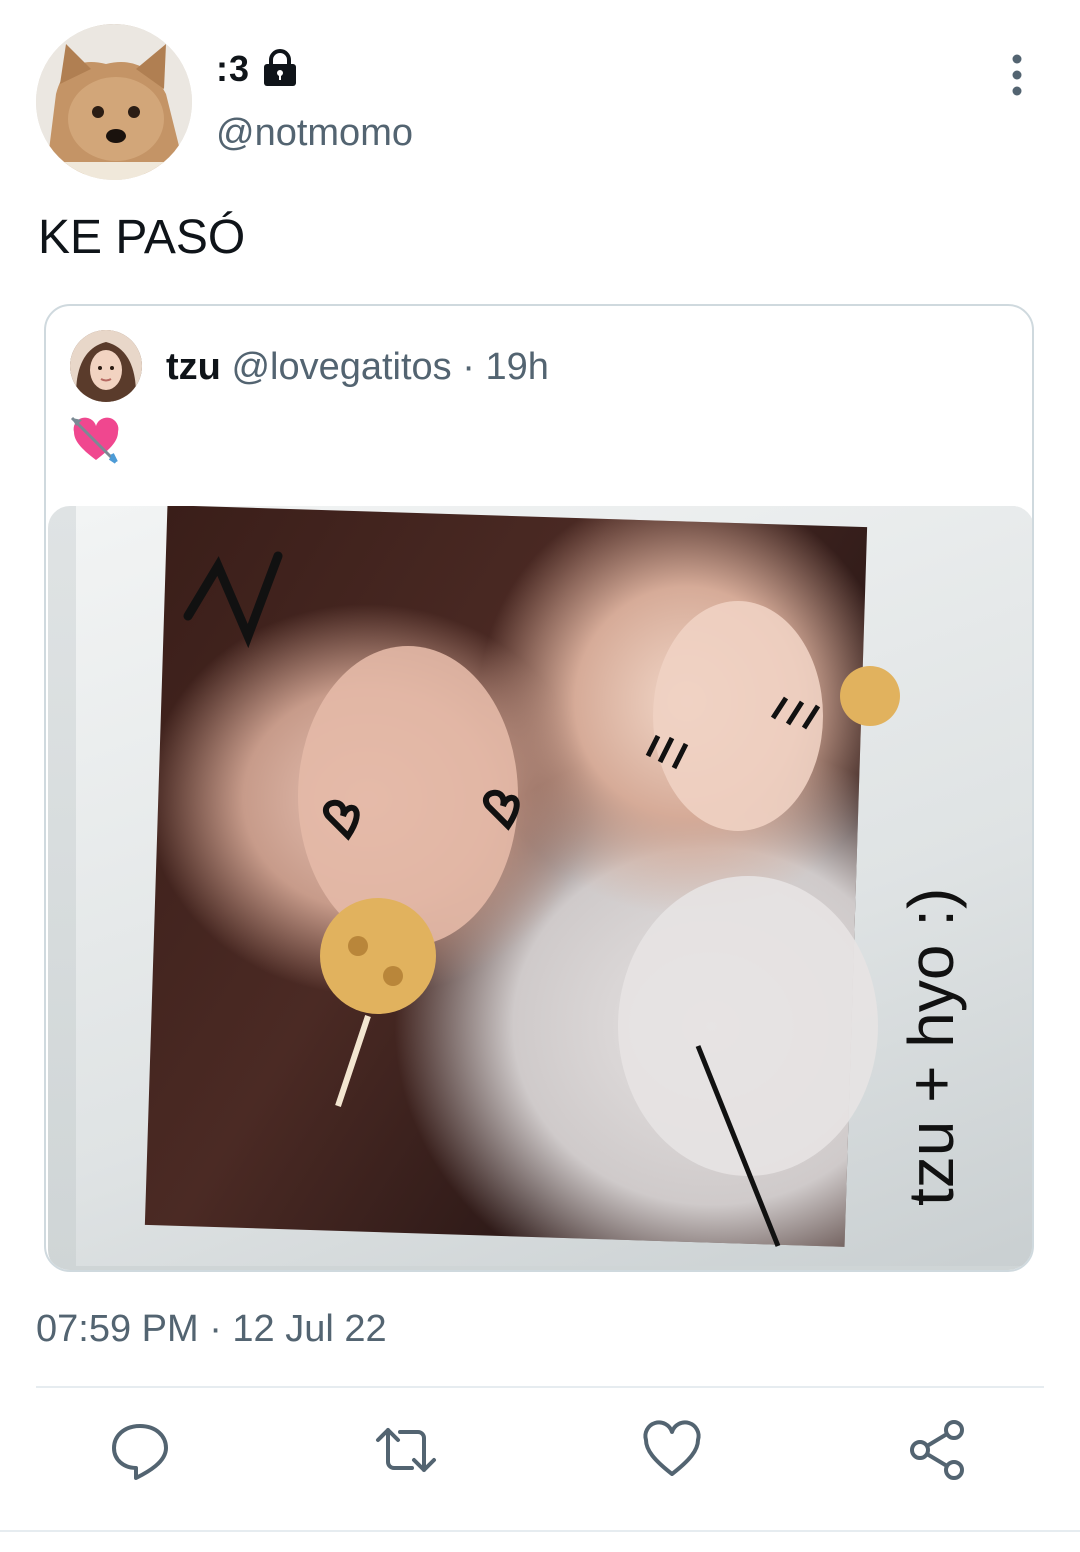 The height and width of the screenshot is (1552, 1080). Describe the element at coordinates (938, 1450) in the screenshot. I see `share-icon` at that location.